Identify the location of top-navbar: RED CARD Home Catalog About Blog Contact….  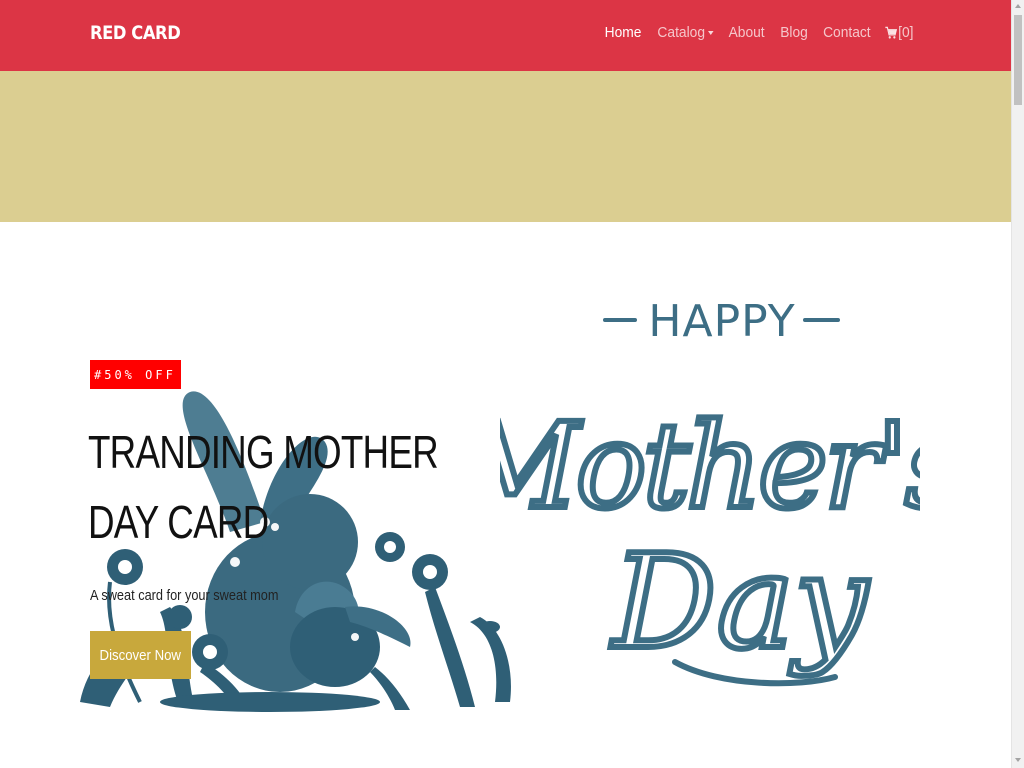
(505, 35).